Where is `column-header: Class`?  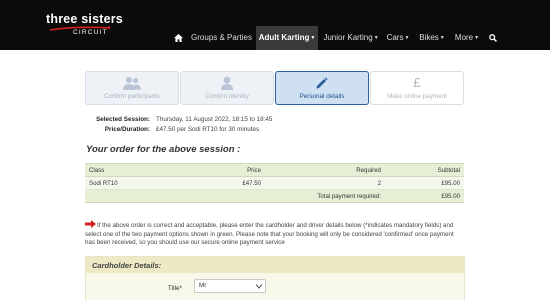
column-header: Class is located at coordinates (145, 170).